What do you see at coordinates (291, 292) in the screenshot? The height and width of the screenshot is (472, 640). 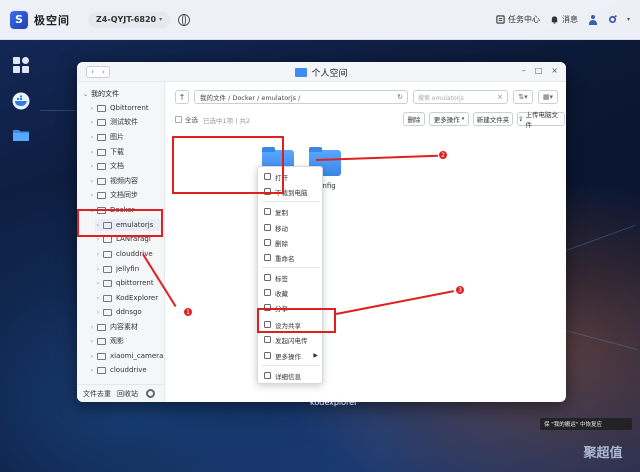 I see `menu-item-favorite: 收藏` at bounding box center [291, 292].